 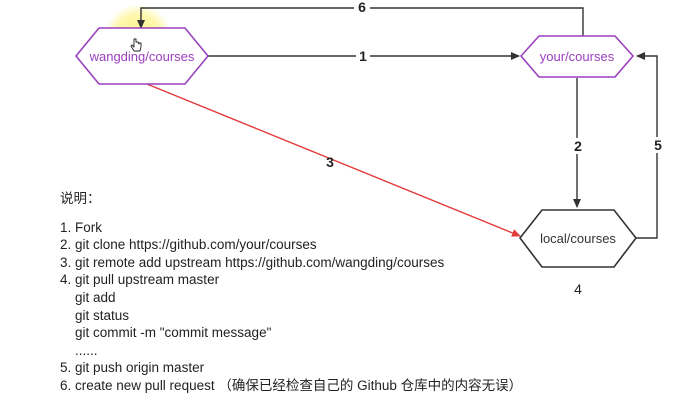 What do you see at coordinates (95, 315) in the screenshot?
I see `note-line: git status` at bounding box center [95, 315].